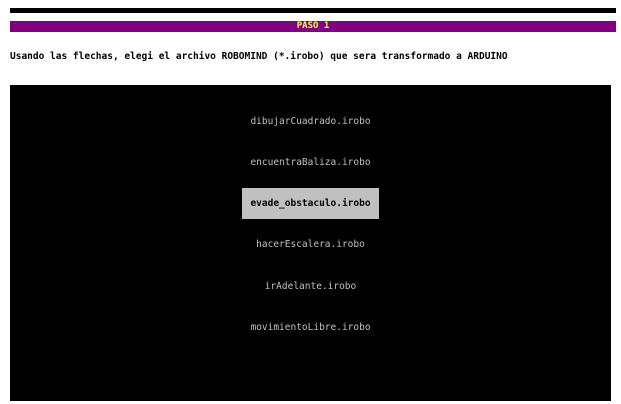  I want to click on file-name: encuentraBaliza.irobo, so click(310, 162).